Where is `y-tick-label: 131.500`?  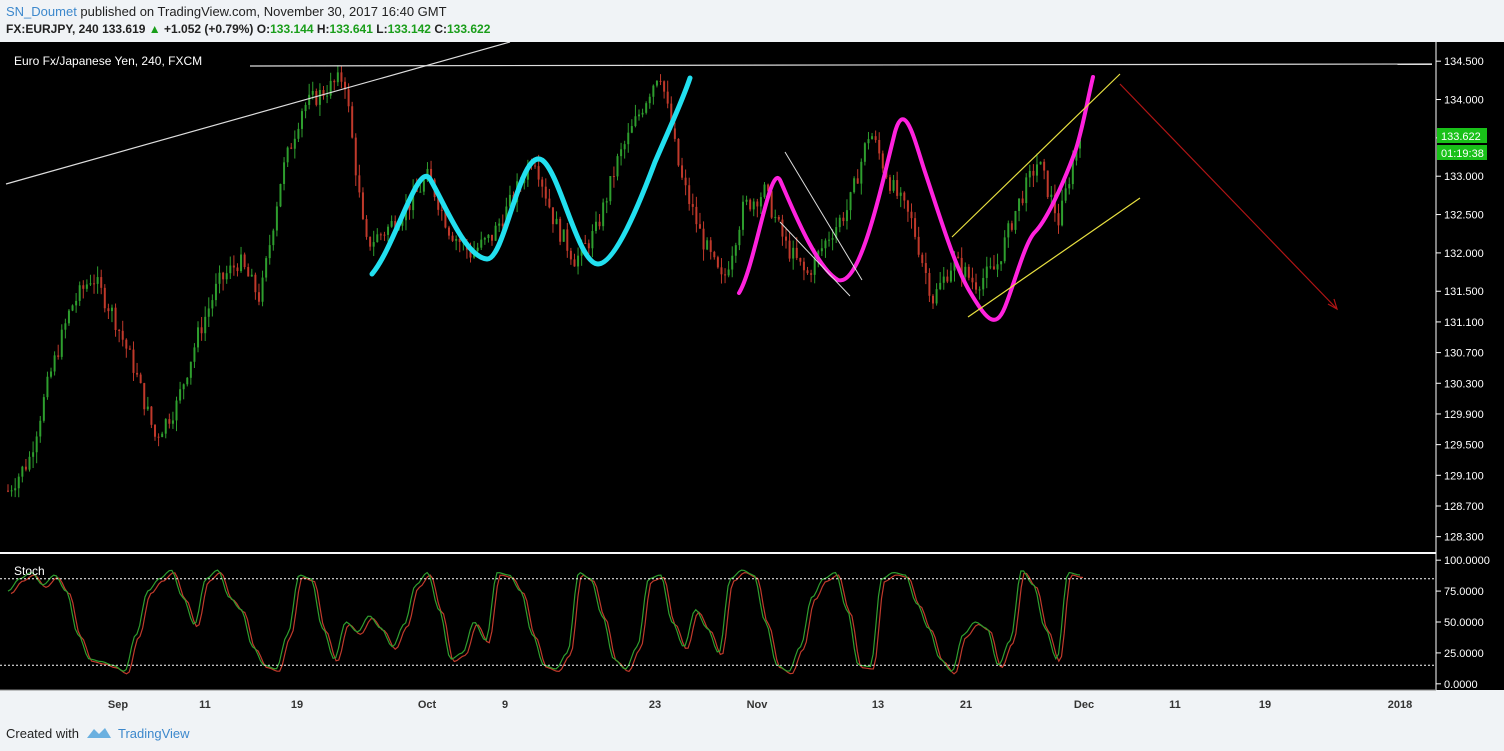
y-tick-label: 131.500 is located at coordinates (1464, 292).